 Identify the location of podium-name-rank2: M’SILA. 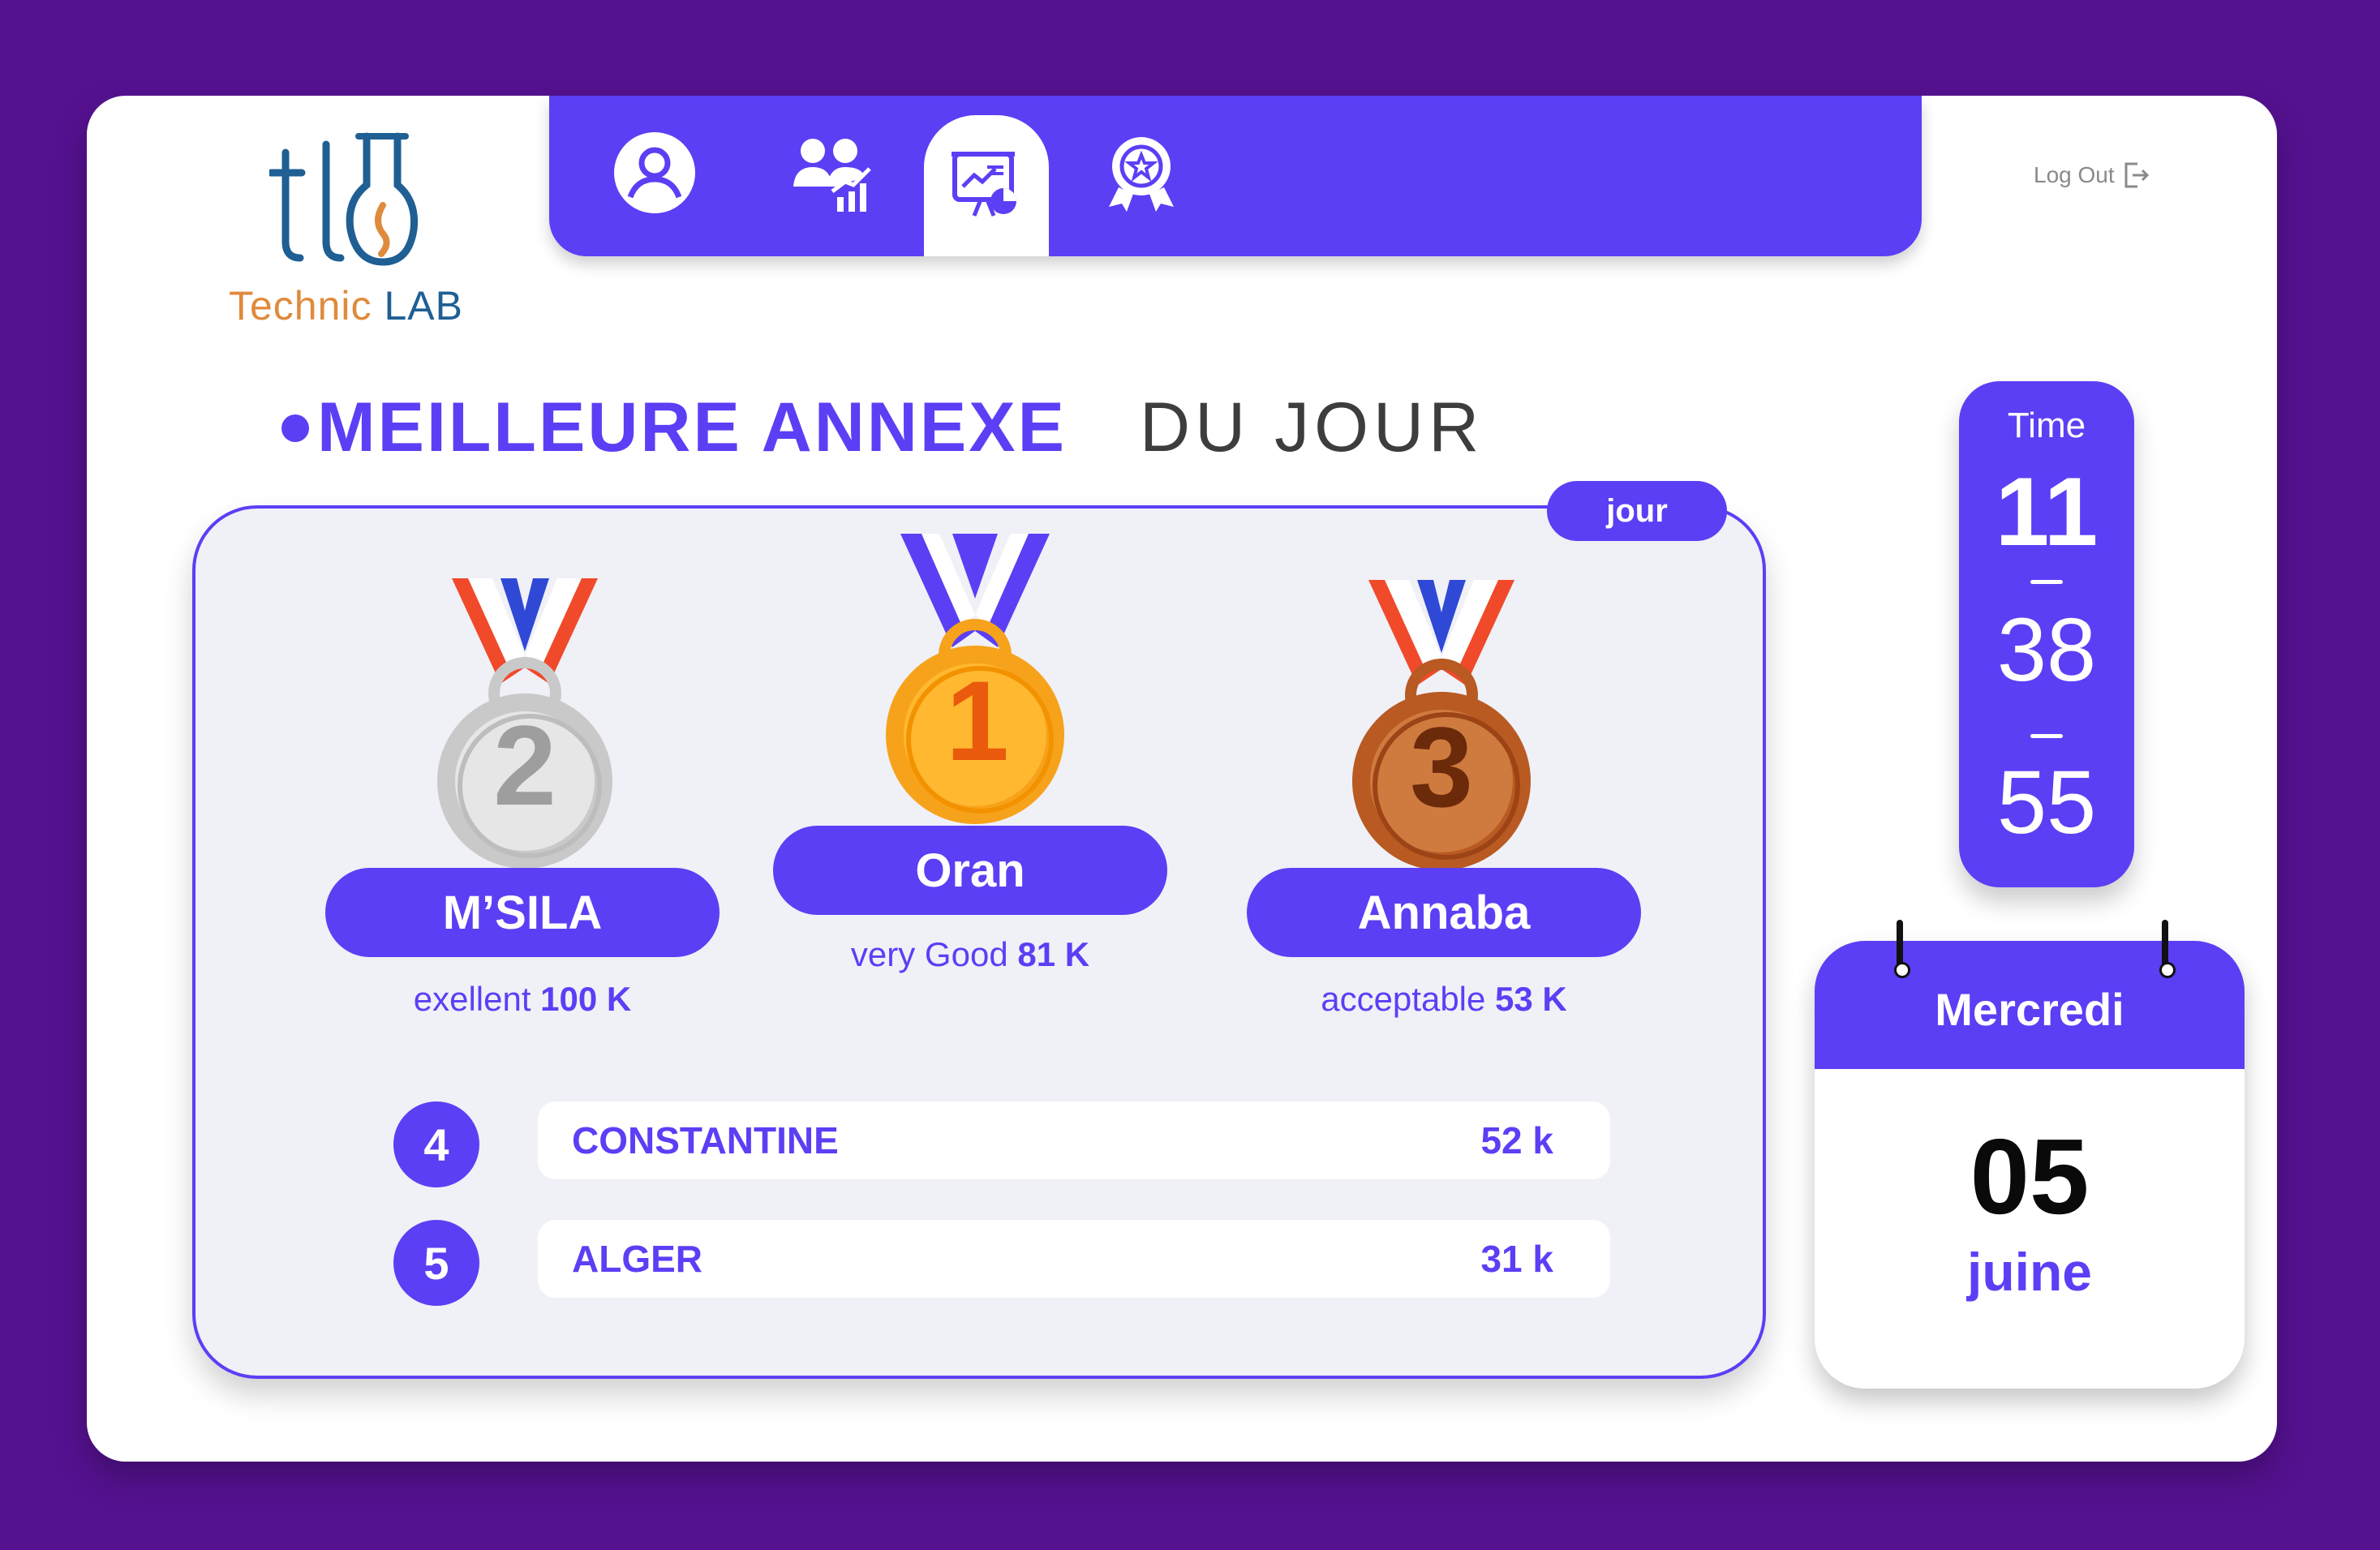
(523, 912).